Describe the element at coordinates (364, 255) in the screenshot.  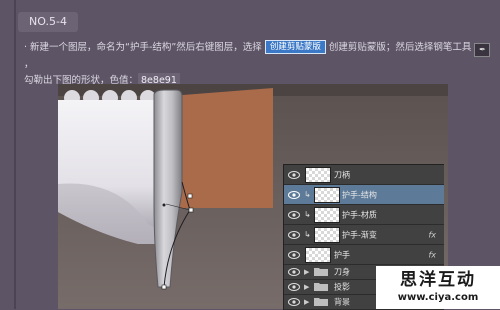
I see `layer-row: 护手 fx` at that location.